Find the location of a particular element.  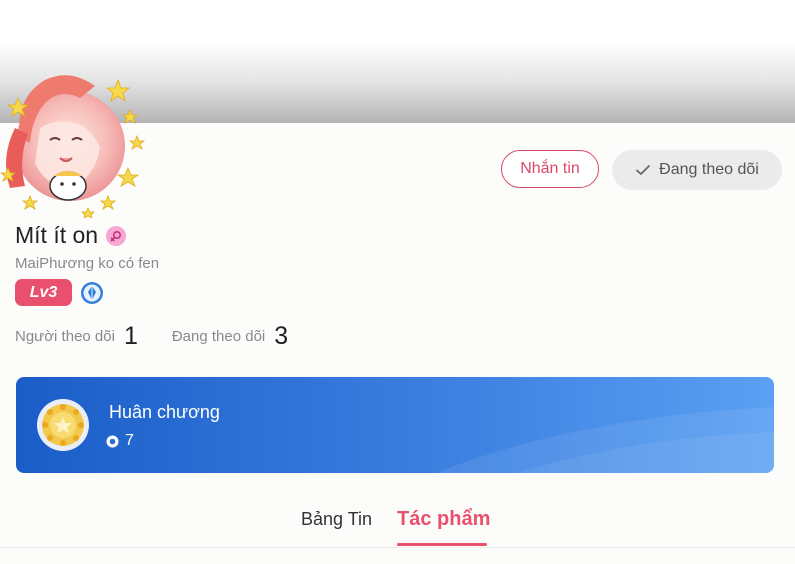

badge-row: Lv3 is located at coordinates (59, 292).